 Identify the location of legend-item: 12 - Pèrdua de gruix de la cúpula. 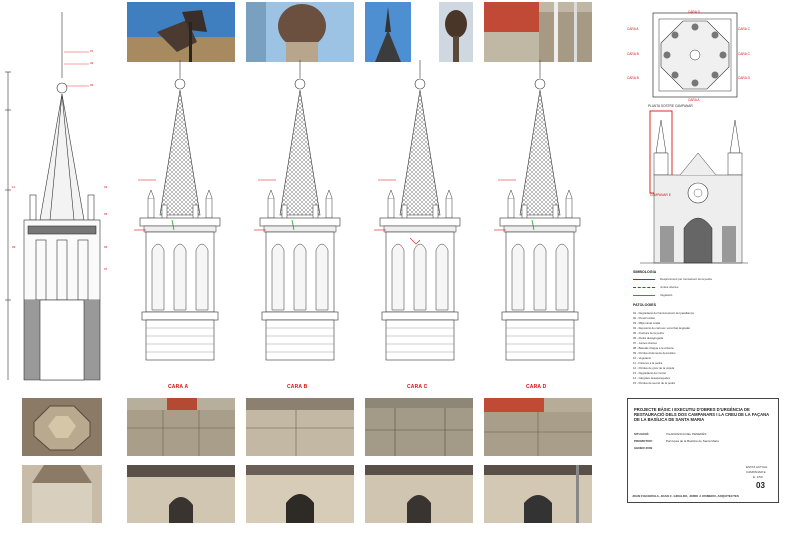
(654, 368).